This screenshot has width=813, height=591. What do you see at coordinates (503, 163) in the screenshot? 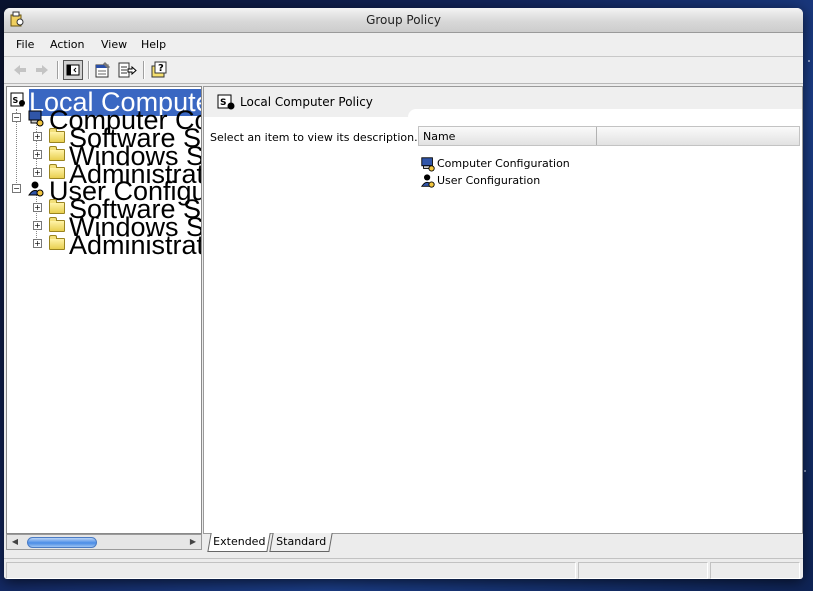
I see `list-item-label: Computer Configuration` at bounding box center [503, 163].